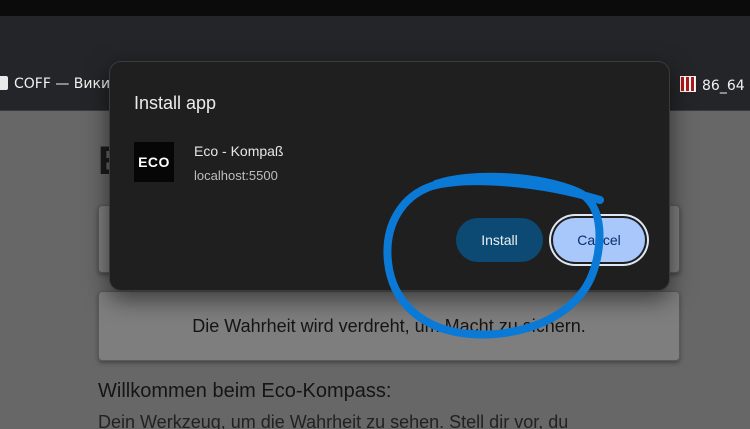 The width and height of the screenshot is (750, 429). I want to click on app-icon: ECO, so click(154, 162).